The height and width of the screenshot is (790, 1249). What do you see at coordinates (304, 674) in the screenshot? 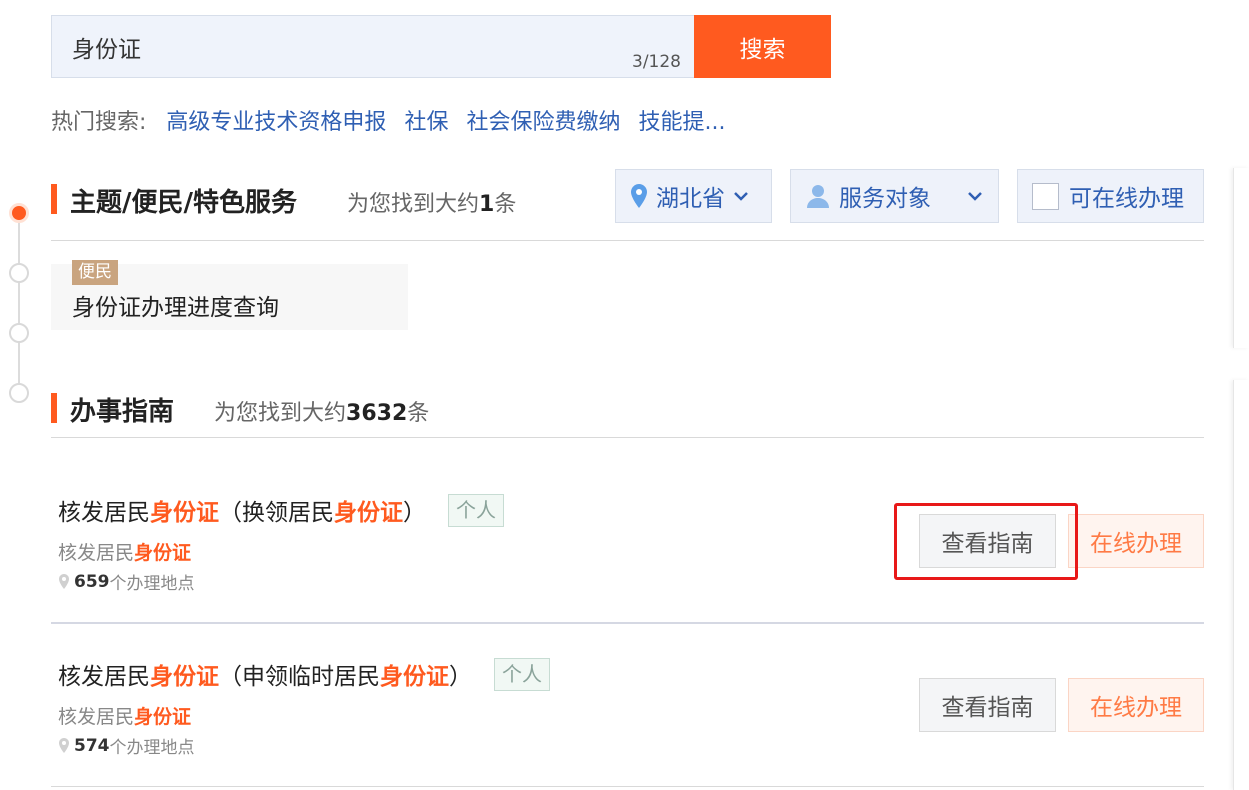
I see `guide-item-title: 核发居民 身份证 （申领临时居民 身份证） 个人` at bounding box center [304, 674].